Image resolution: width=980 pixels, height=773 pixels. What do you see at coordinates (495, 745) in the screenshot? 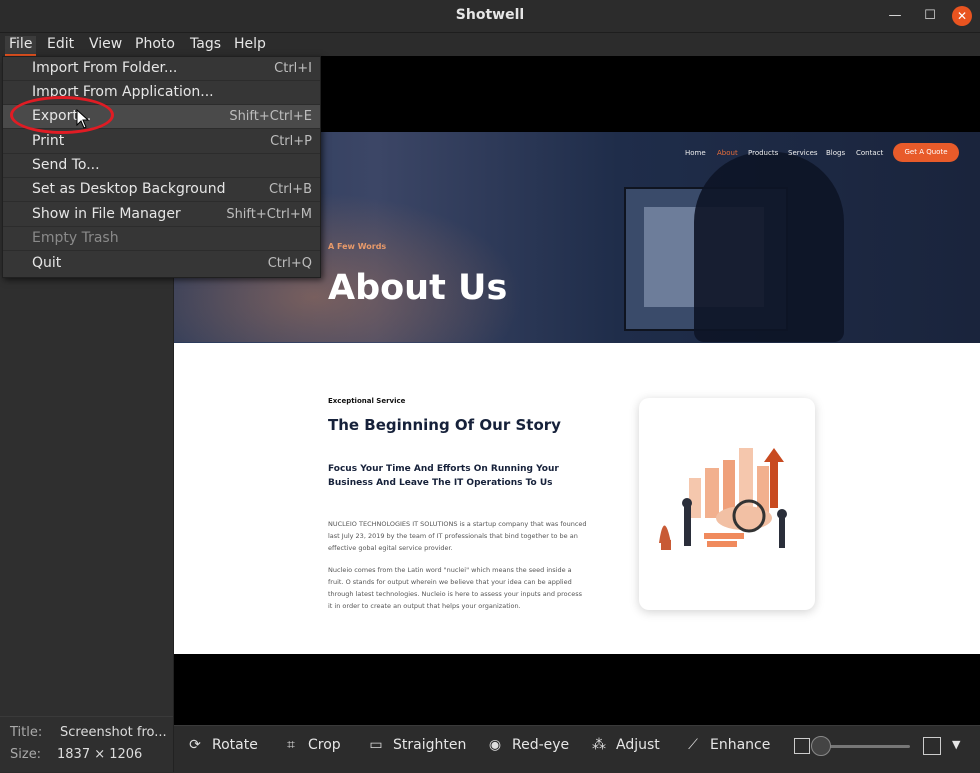
I see `eye-icon: ◉` at bounding box center [495, 745].